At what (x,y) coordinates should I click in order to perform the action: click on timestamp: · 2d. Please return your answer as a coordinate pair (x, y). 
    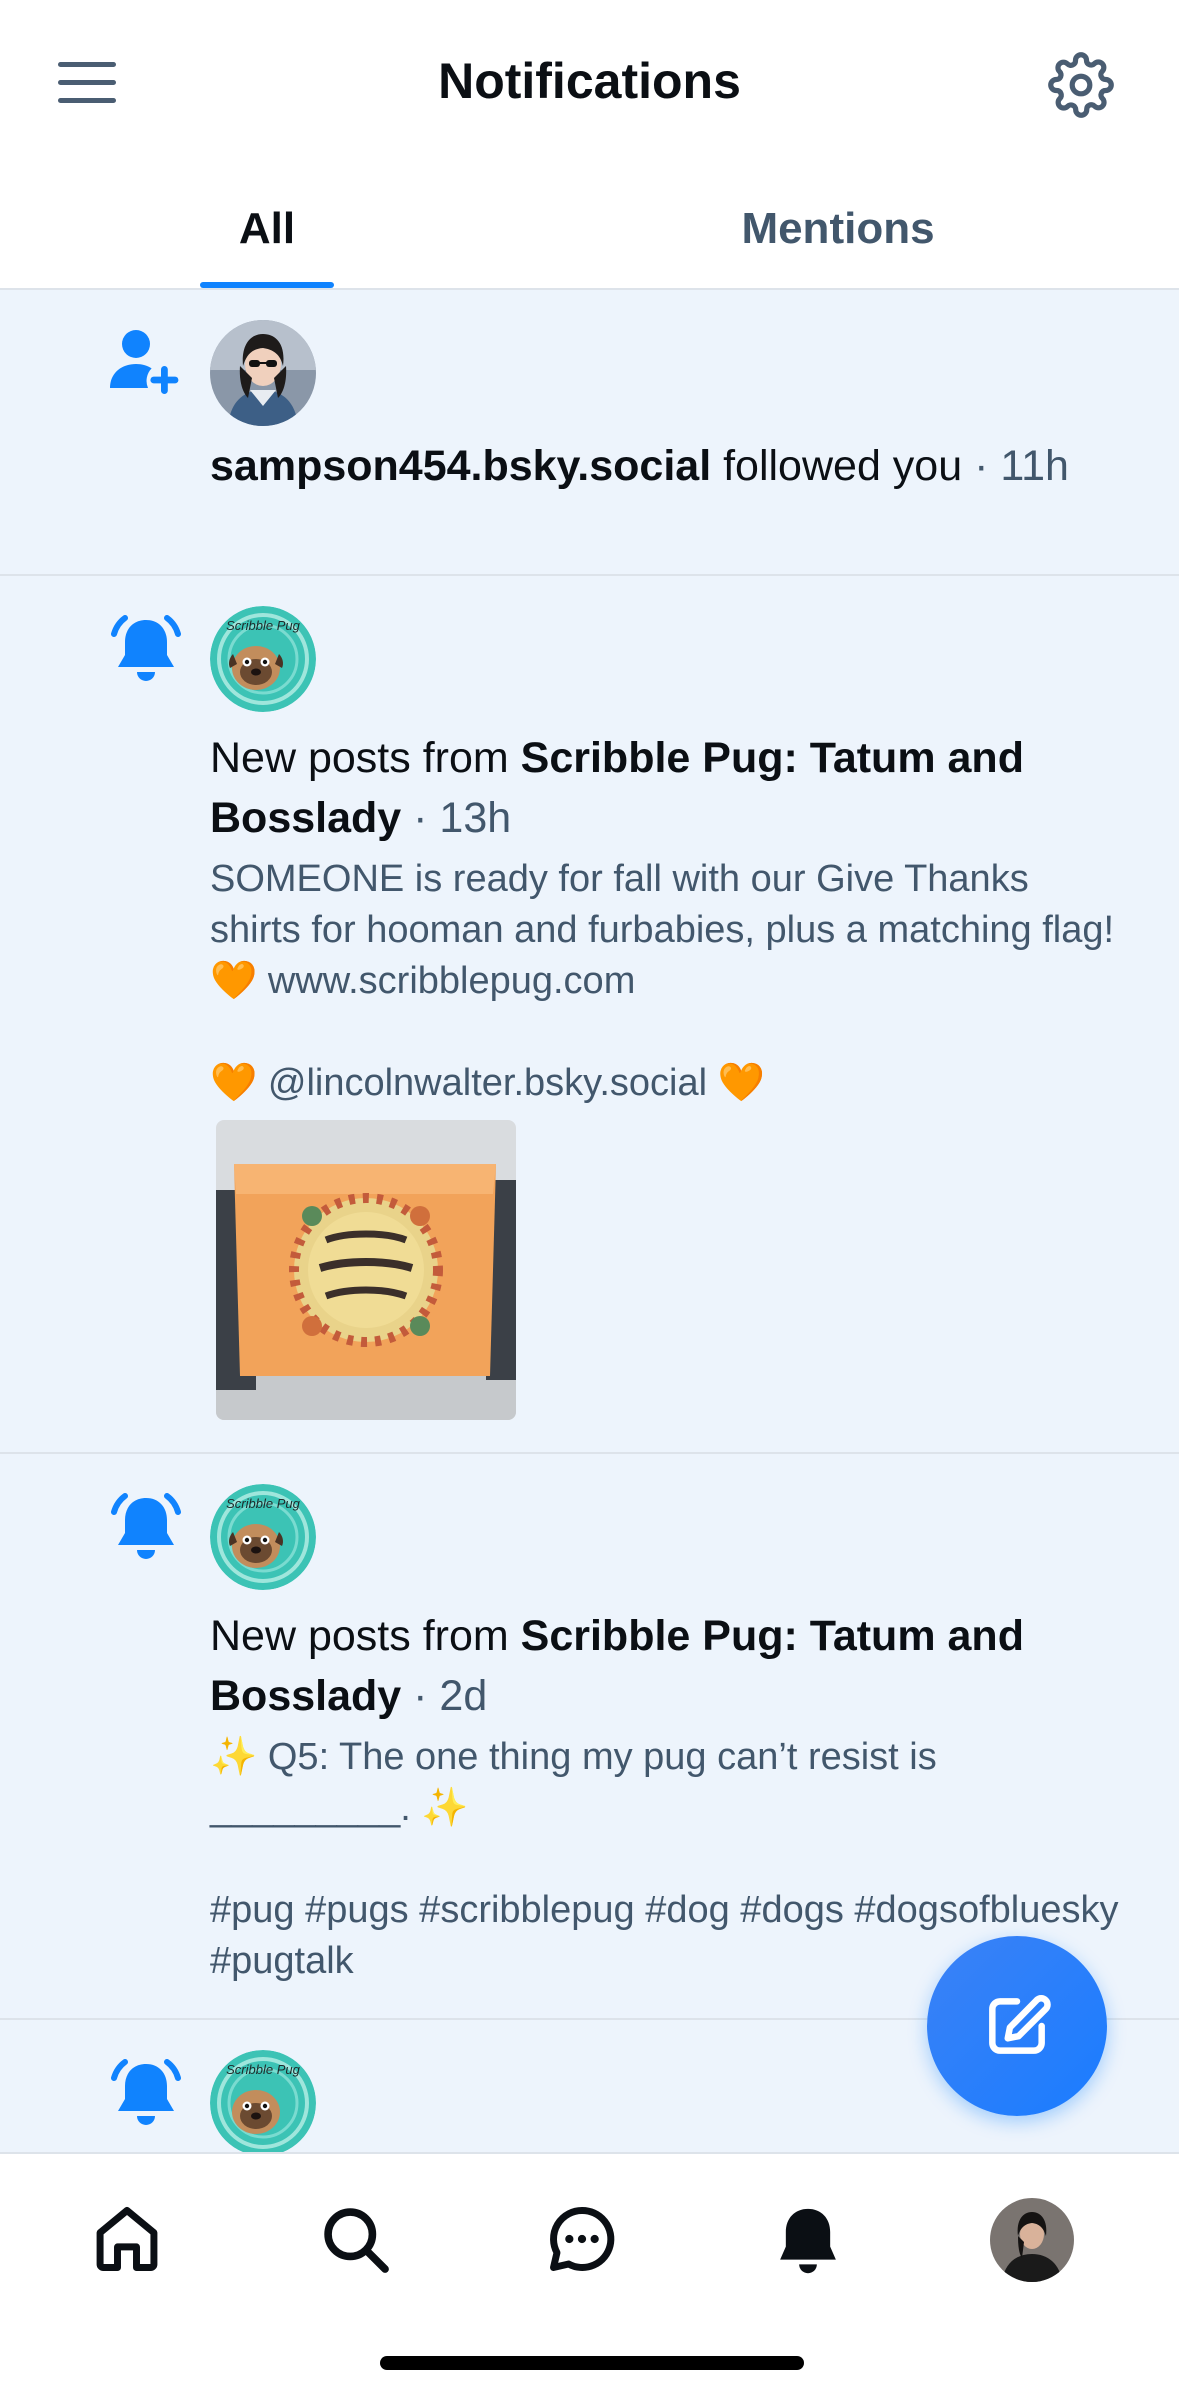
    Looking at the image, I should click on (450, 1696).